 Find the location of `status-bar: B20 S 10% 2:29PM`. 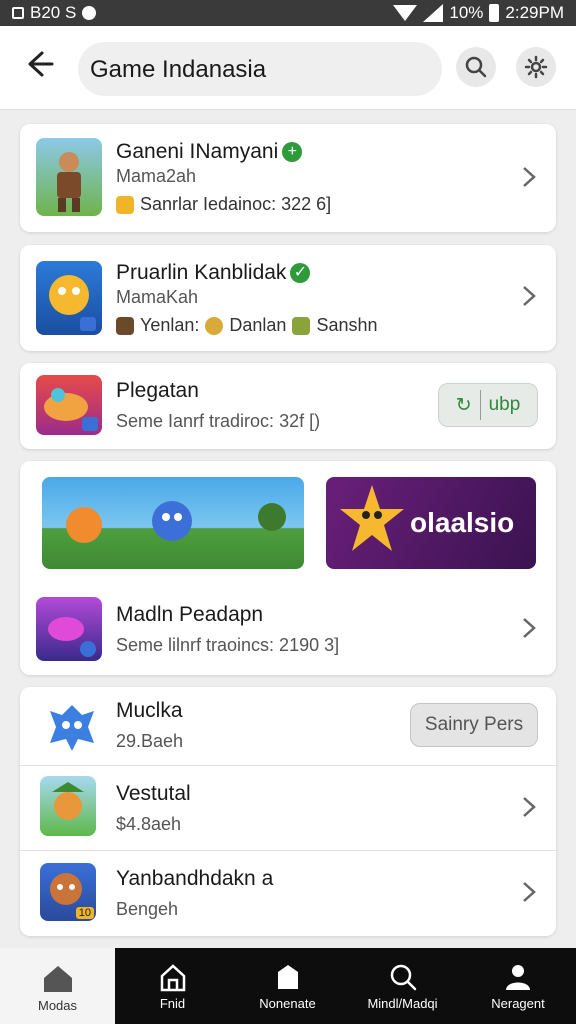

status-bar: B20 S 10% 2:29PM is located at coordinates (288, 13).